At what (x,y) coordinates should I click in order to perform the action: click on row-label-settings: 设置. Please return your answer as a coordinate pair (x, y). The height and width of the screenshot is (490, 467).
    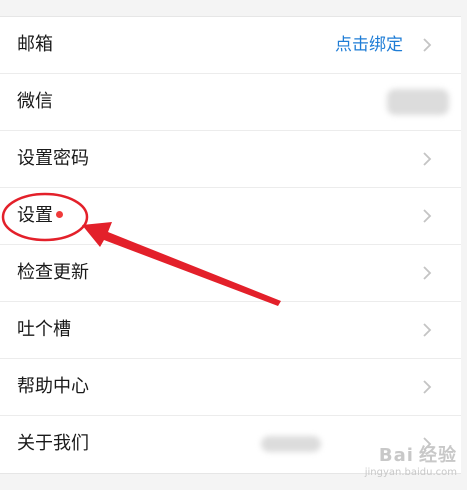
    Looking at the image, I should click on (40, 216).